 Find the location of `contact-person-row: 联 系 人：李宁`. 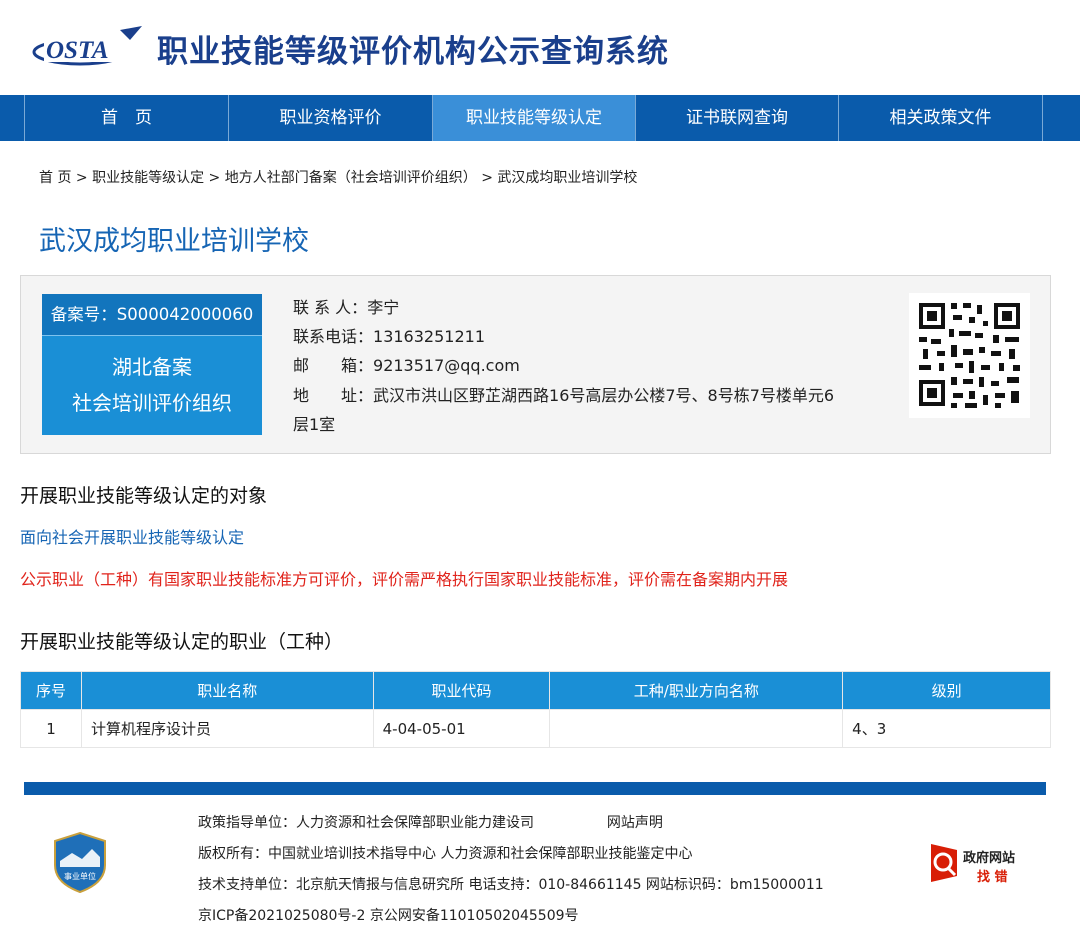

contact-person-row: 联 系 人：李宁 is located at coordinates (346, 306).